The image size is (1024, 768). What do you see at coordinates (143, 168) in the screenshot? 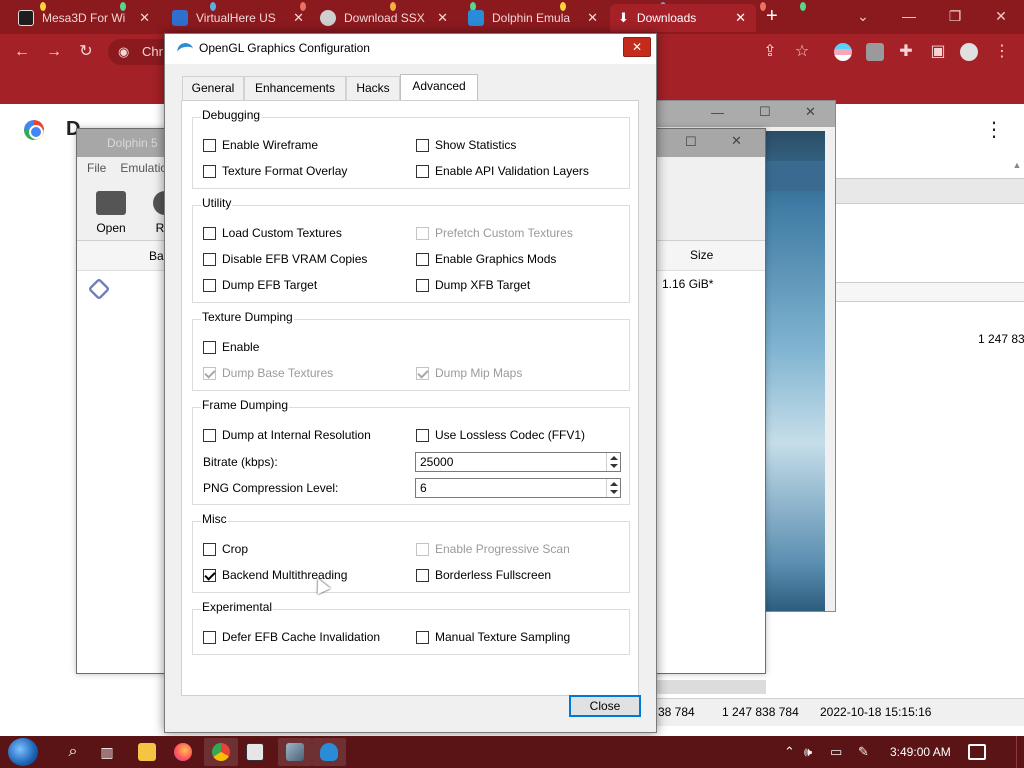
I see `menu-emulation: Emulatio` at bounding box center [143, 168].